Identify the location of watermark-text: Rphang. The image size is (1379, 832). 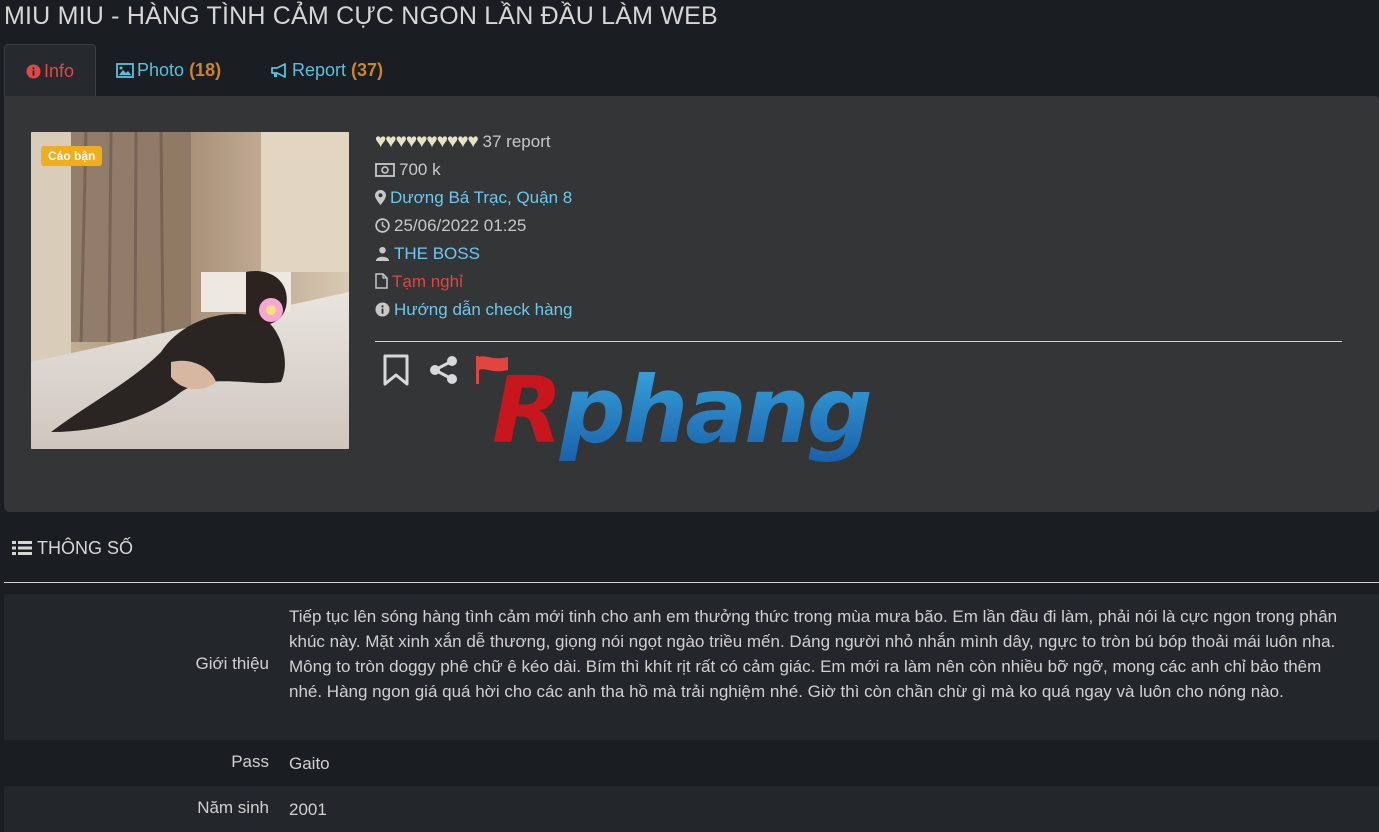
(681, 411).